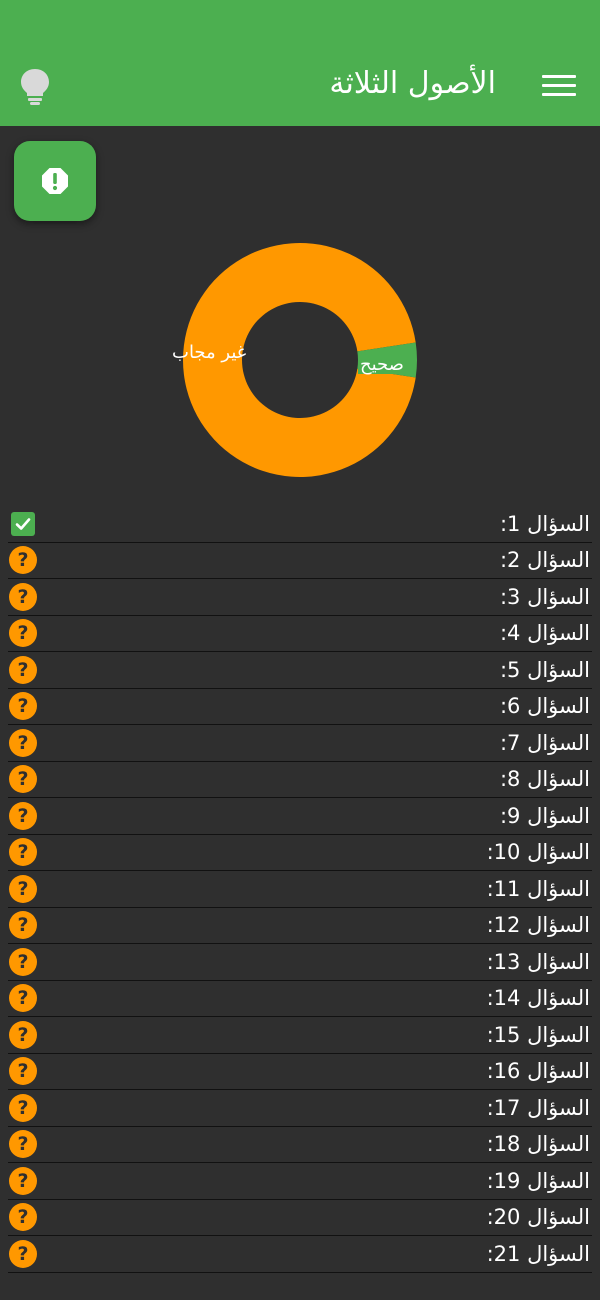  What do you see at coordinates (382, 364) in the screenshot?
I see `chart-label-correct: صحيح` at bounding box center [382, 364].